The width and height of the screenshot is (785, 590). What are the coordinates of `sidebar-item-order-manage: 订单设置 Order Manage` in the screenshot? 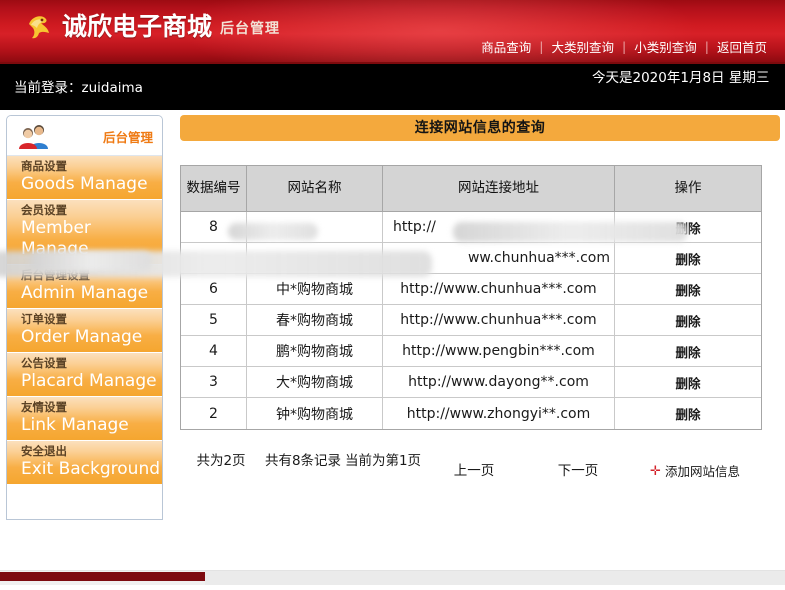 It's located at (84, 331).